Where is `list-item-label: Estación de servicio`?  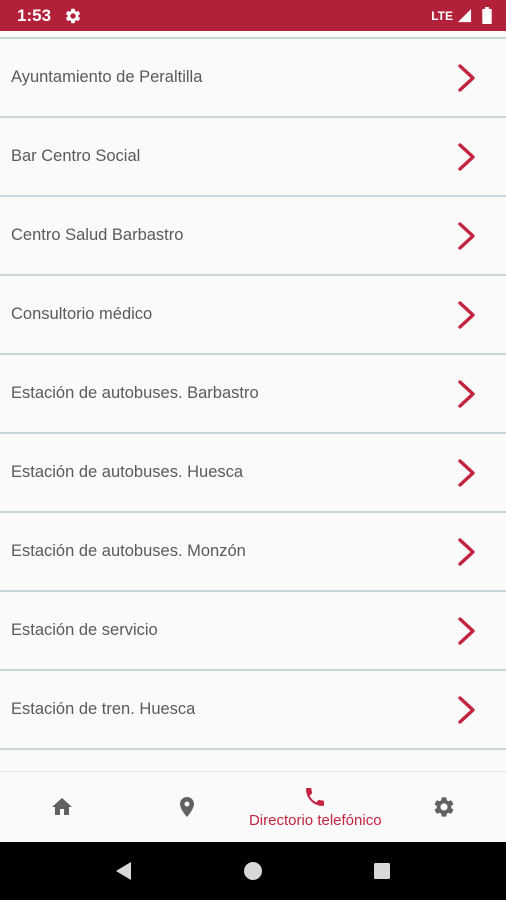
list-item-label: Estación de servicio is located at coordinates (84, 630).